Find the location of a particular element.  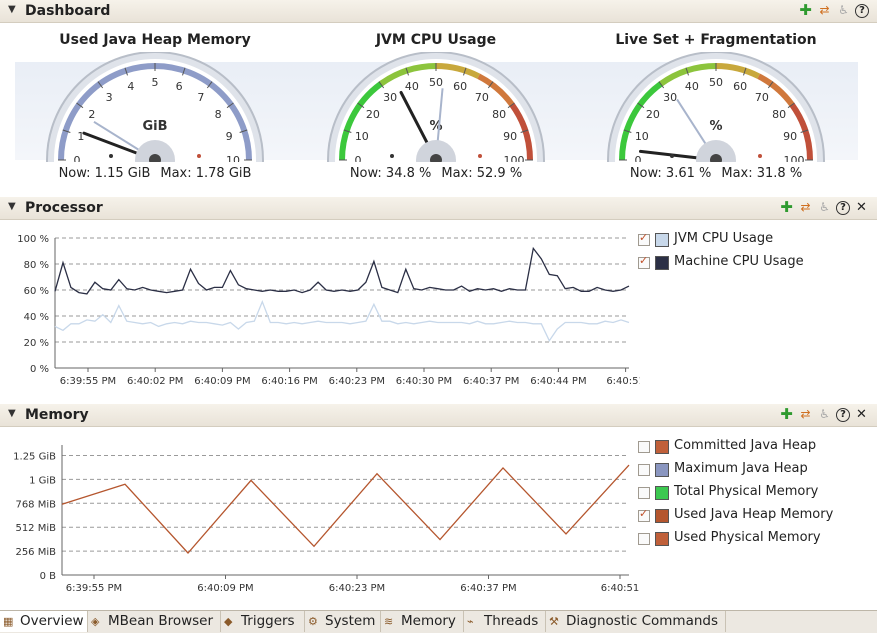

gauge-tick-label: 100 is located at coordinates (514, 158).